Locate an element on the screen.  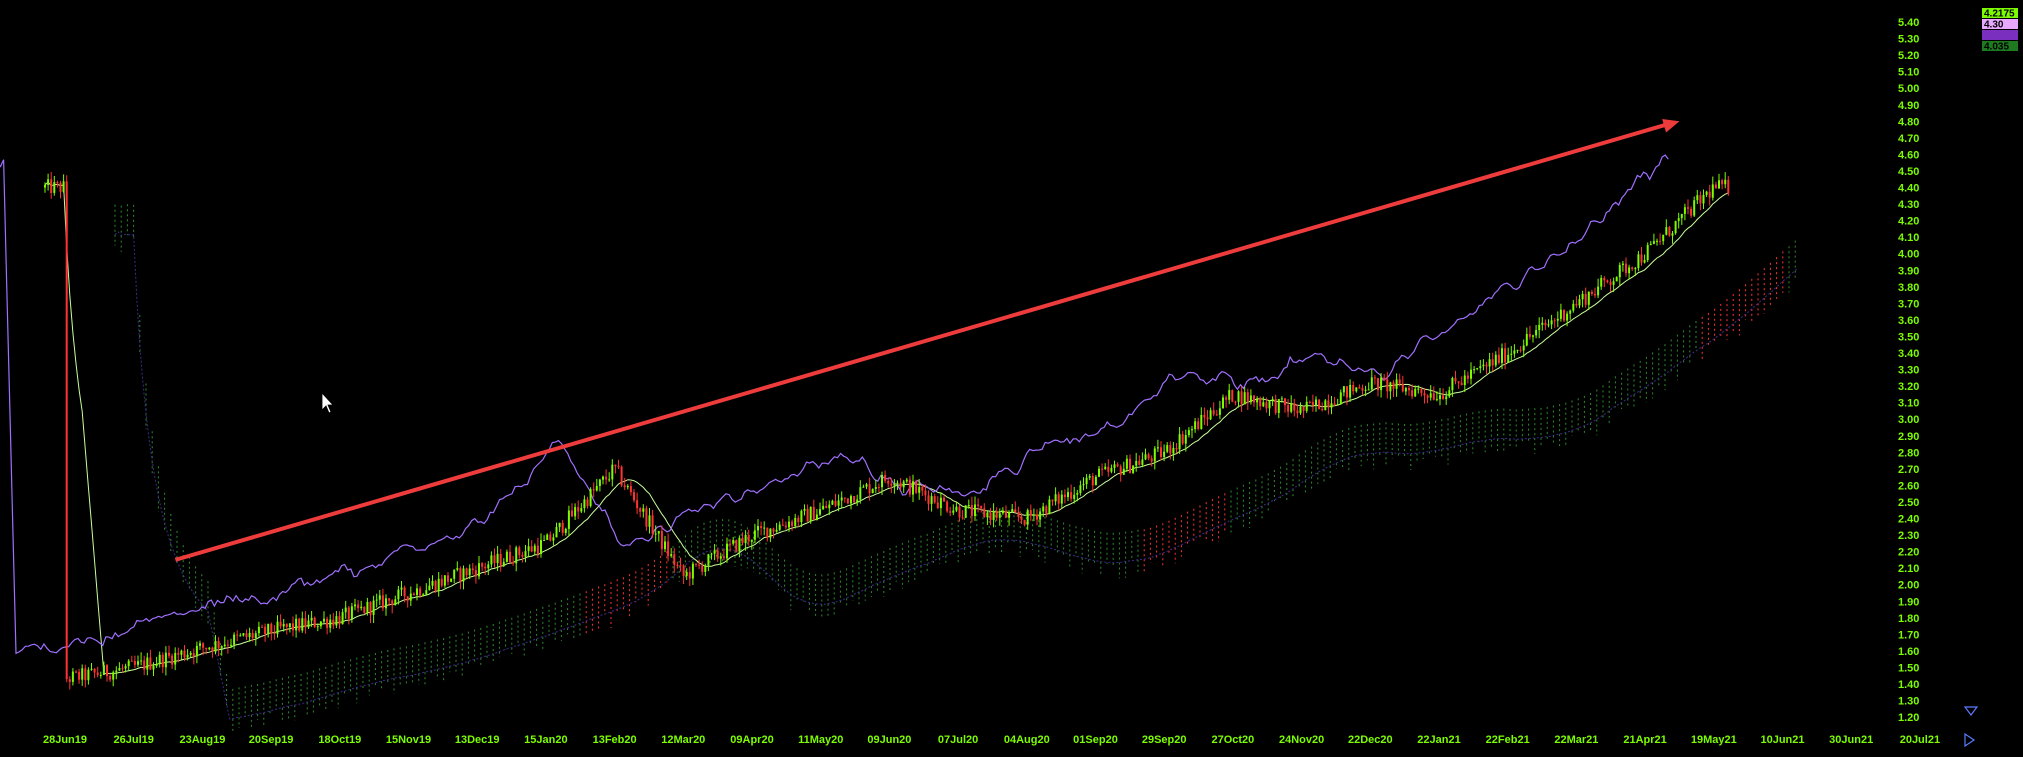
x-tick-label: 20Jul21 is located at coordinates (1920, 740).